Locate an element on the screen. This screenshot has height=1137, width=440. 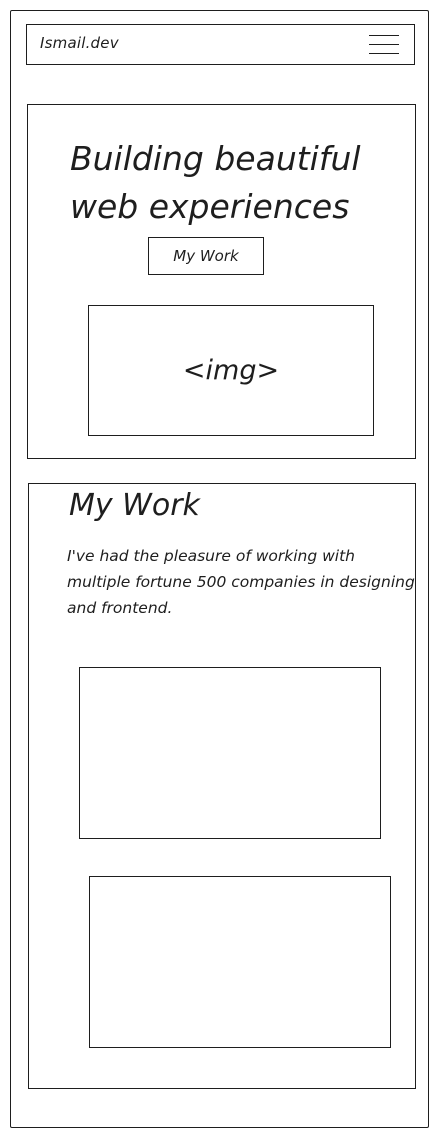
brand-logo: Ismail.dev is located at coordinates (79, 43).